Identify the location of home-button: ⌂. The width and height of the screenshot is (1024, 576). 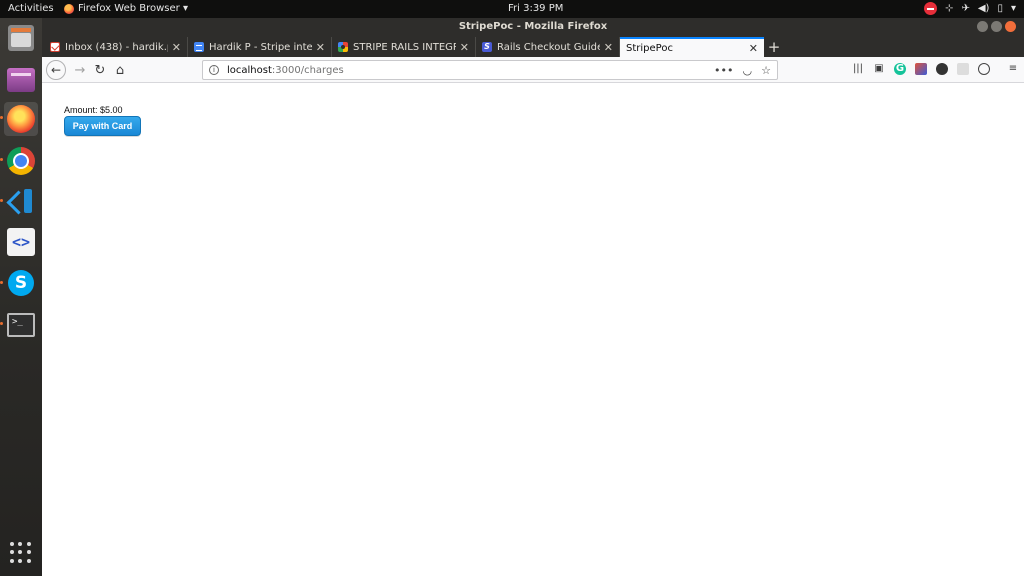
(120, 70).